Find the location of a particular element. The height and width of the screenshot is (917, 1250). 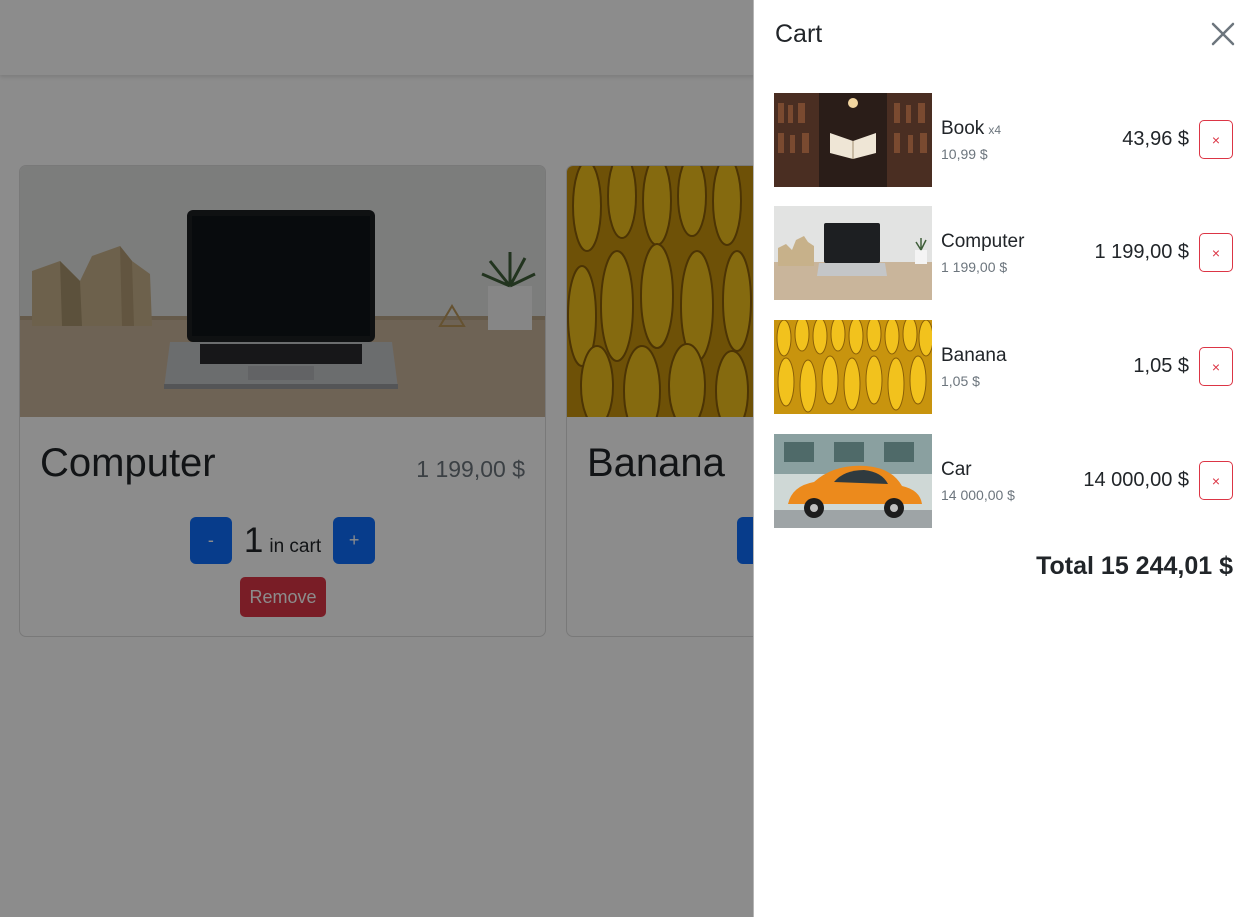

close-icon is located at coordinates (1223, 34).